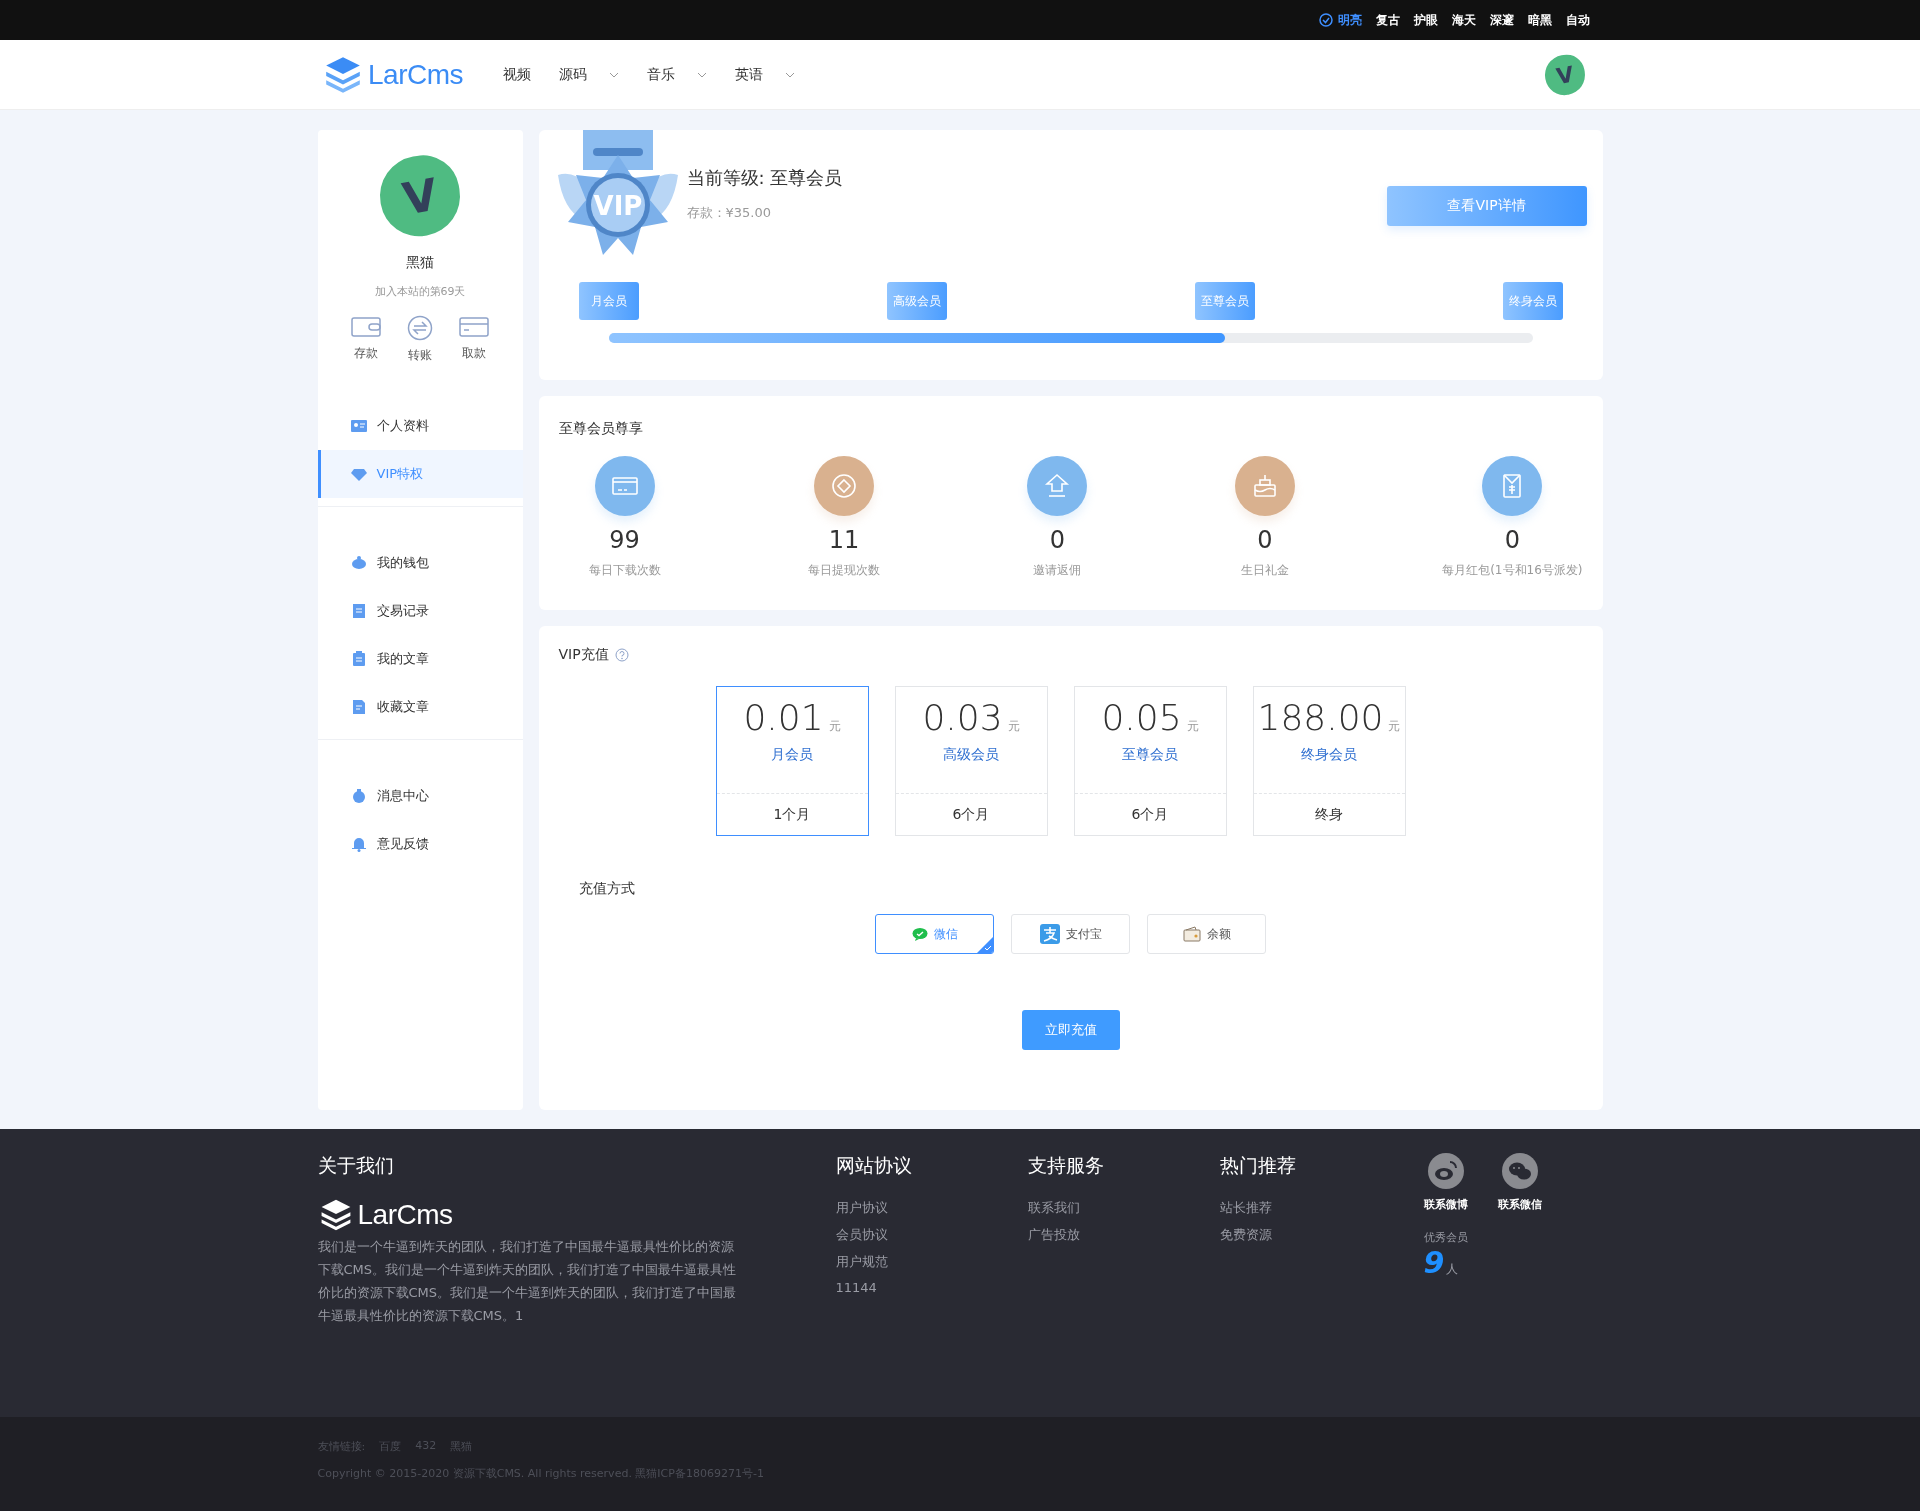  Describe the element at coordinates (677, 74) in the screenshot. I see `nav-link: 音乐` at that location.